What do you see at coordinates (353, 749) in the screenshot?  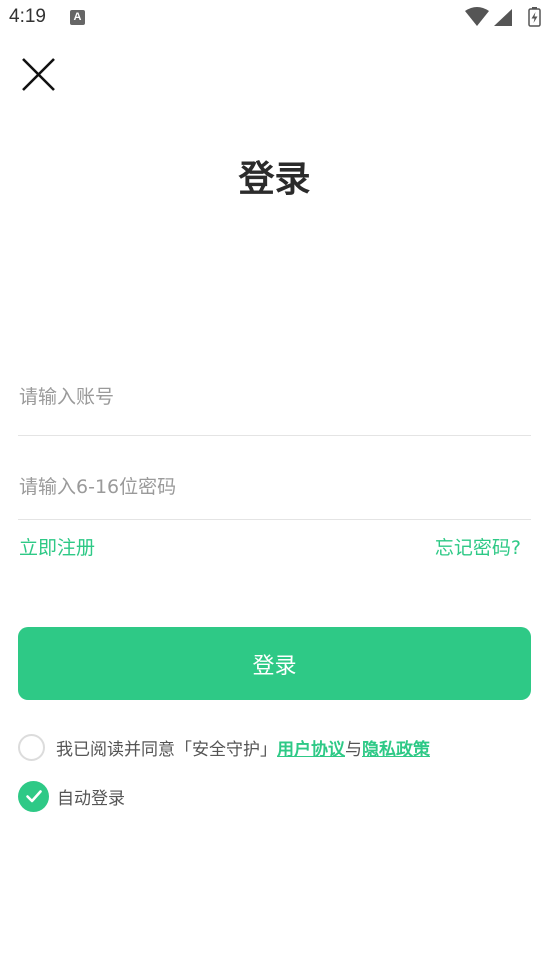 I see `agreement-connector: 与` at bounding box center [353, 749].